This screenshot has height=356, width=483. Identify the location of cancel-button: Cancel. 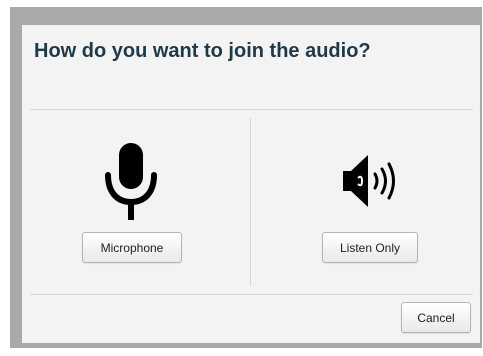
(436, 317).